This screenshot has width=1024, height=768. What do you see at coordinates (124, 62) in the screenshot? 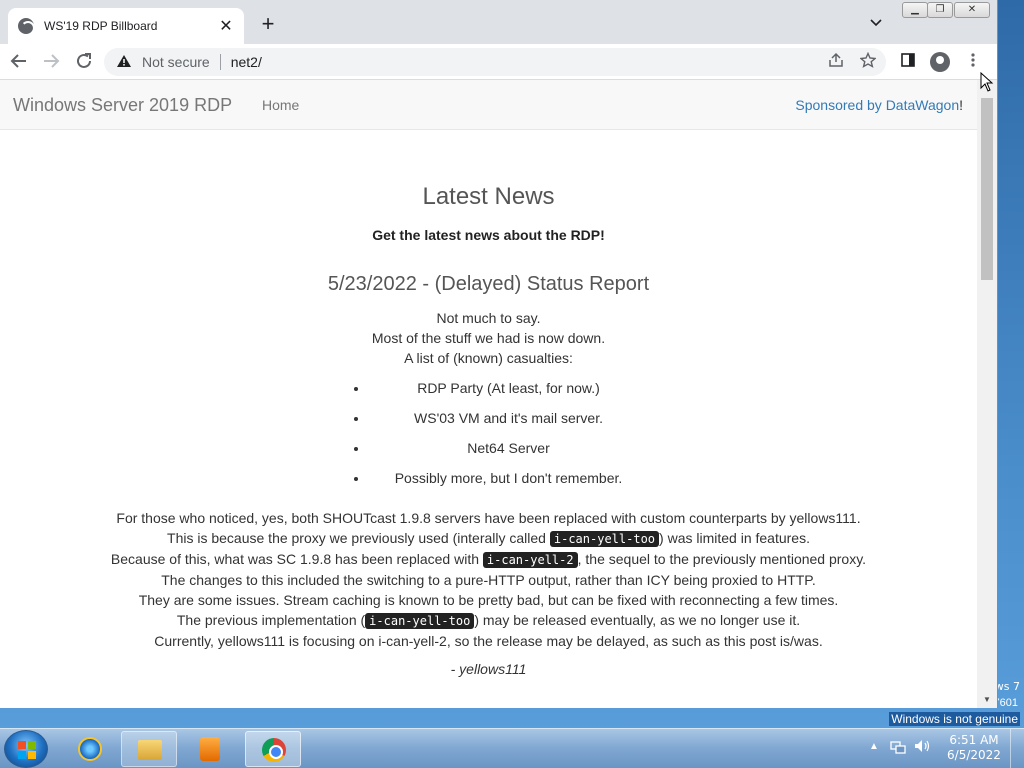
I see `warning-triangle-icon` at bounding box center [124, 62].